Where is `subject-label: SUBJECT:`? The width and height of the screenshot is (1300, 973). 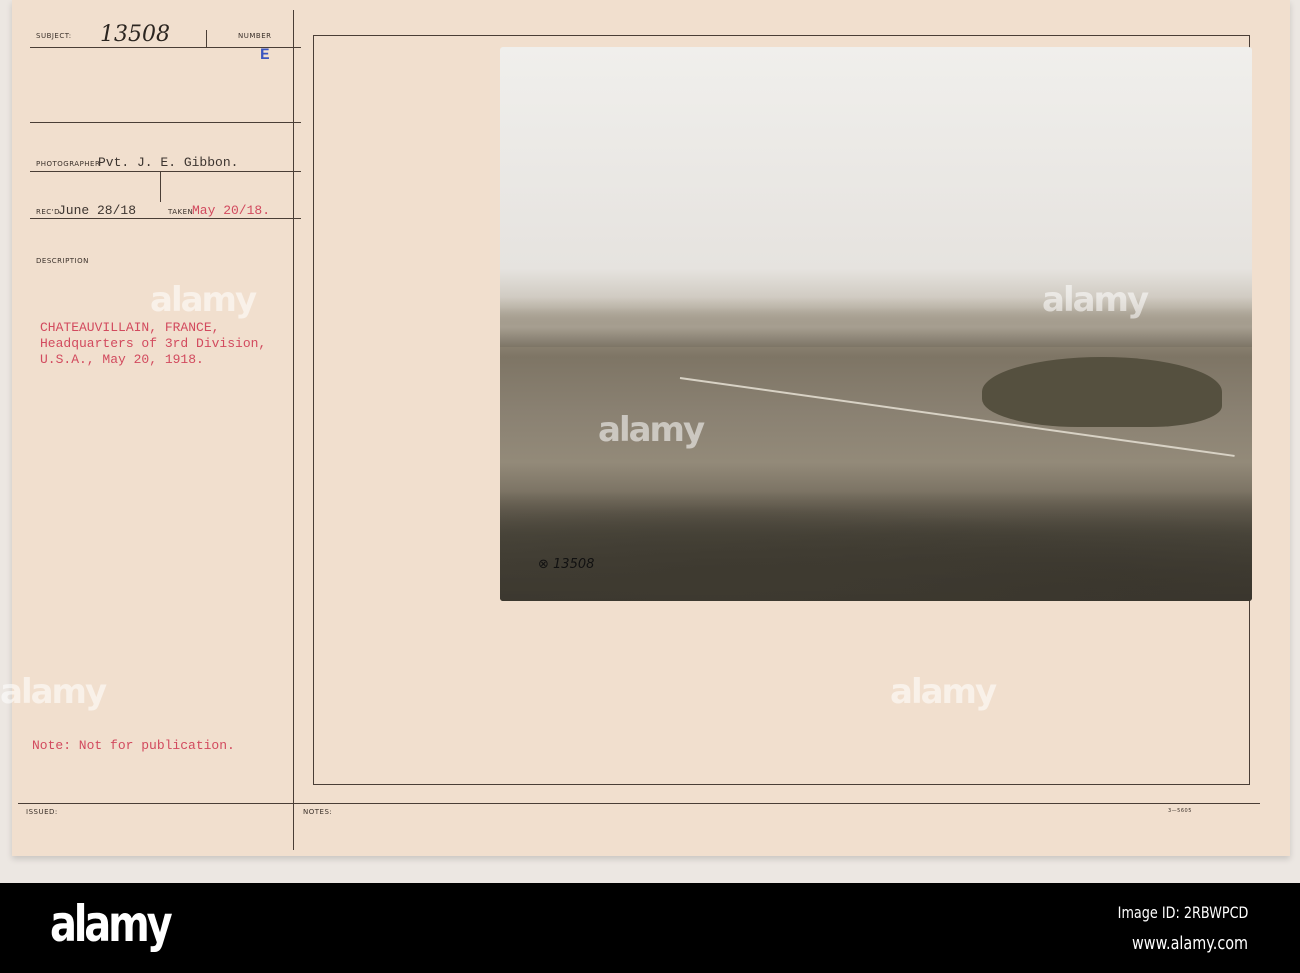
subject-label: SUBJECT: is located at coordinates (54, 36).